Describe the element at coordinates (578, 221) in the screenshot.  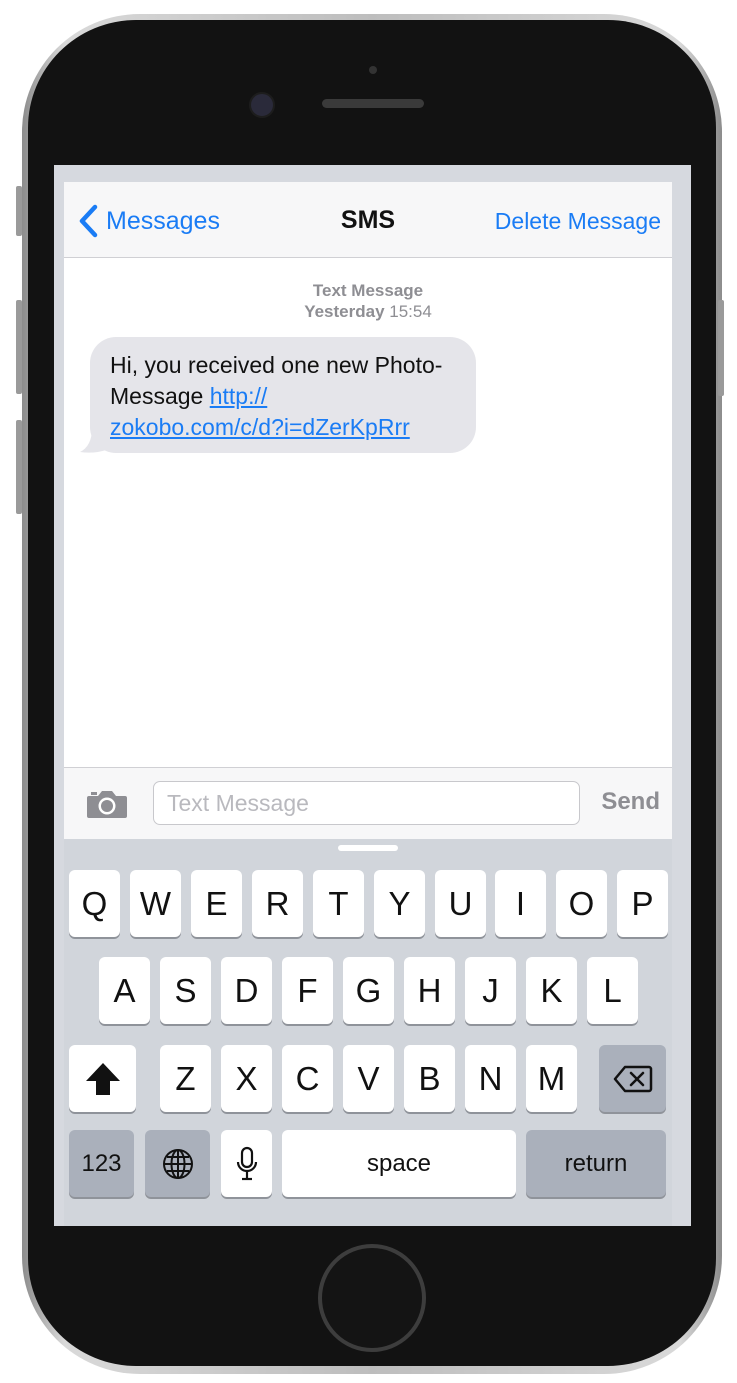
I see `delete-message-button: Delete Message` at that location.